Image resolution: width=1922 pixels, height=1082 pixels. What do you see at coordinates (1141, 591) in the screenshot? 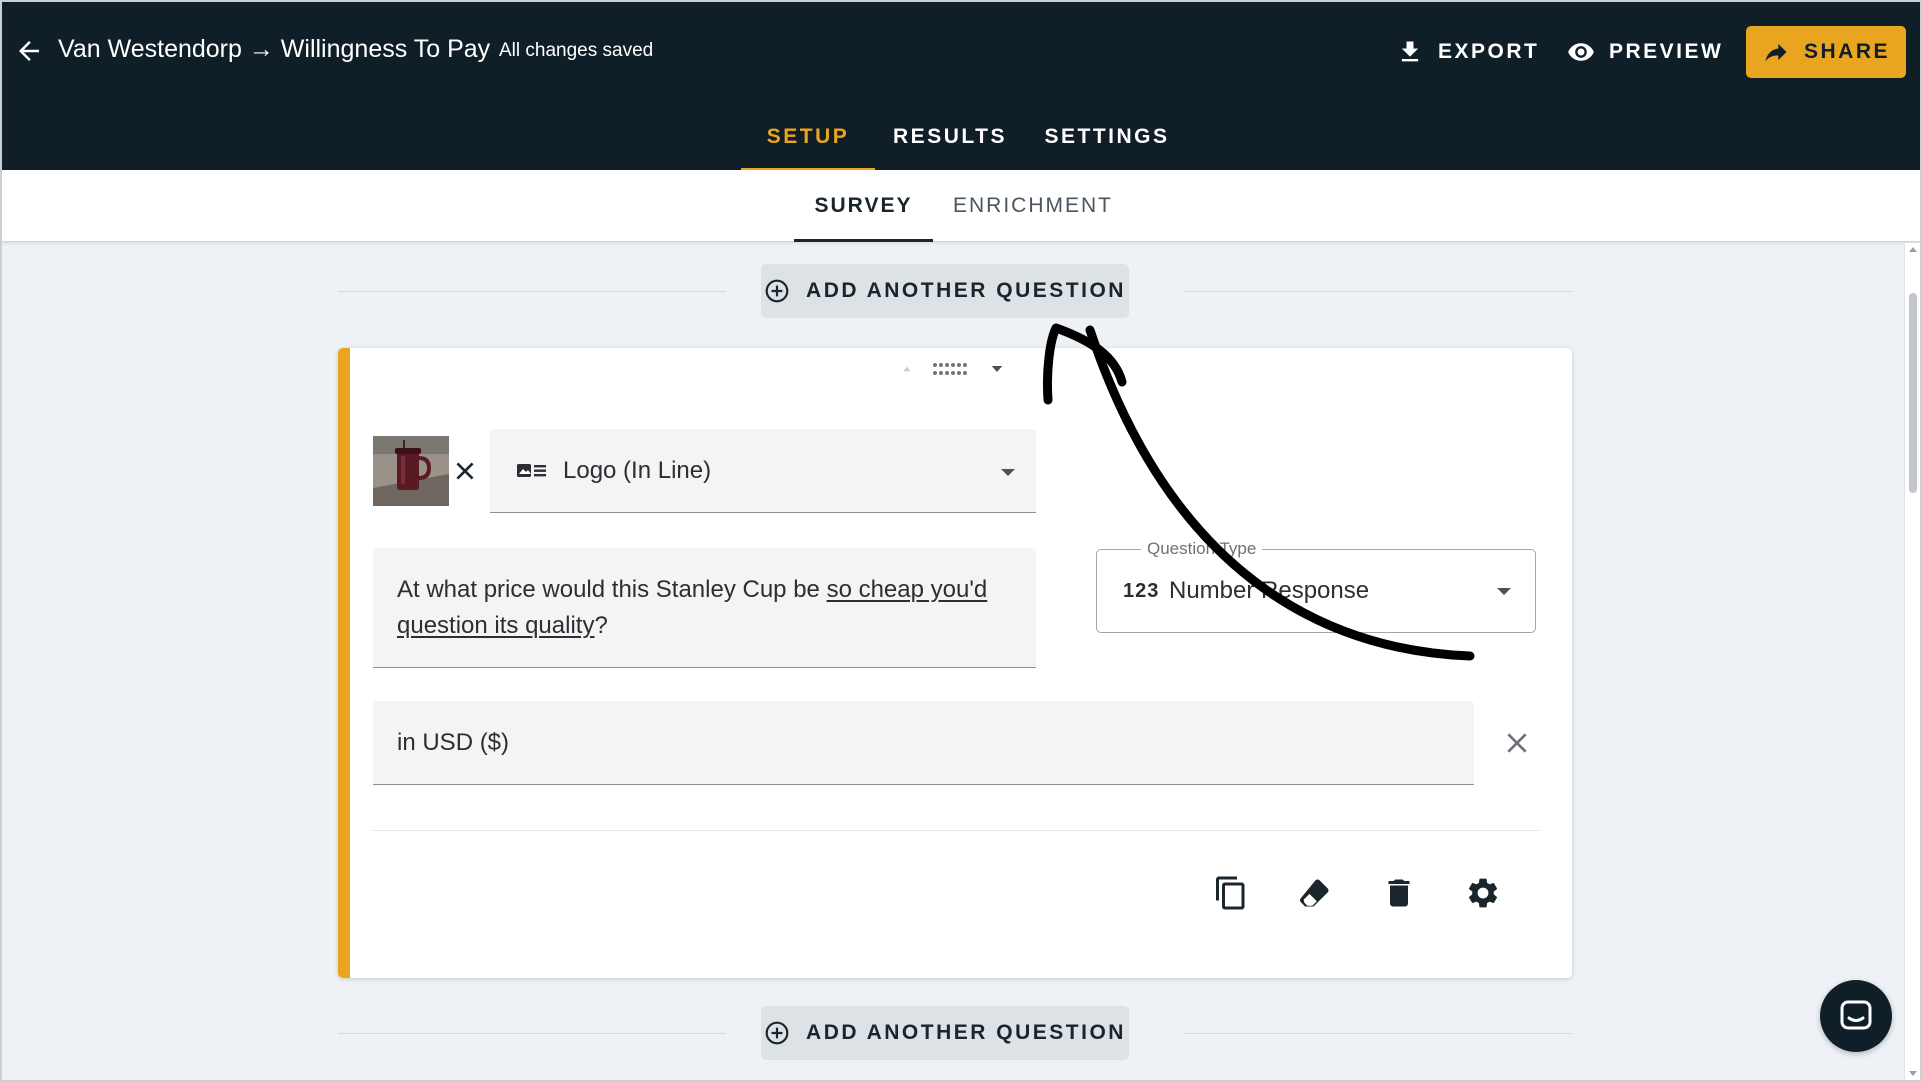
I see `number-icon: 123` at bounding box center [1141, 591].